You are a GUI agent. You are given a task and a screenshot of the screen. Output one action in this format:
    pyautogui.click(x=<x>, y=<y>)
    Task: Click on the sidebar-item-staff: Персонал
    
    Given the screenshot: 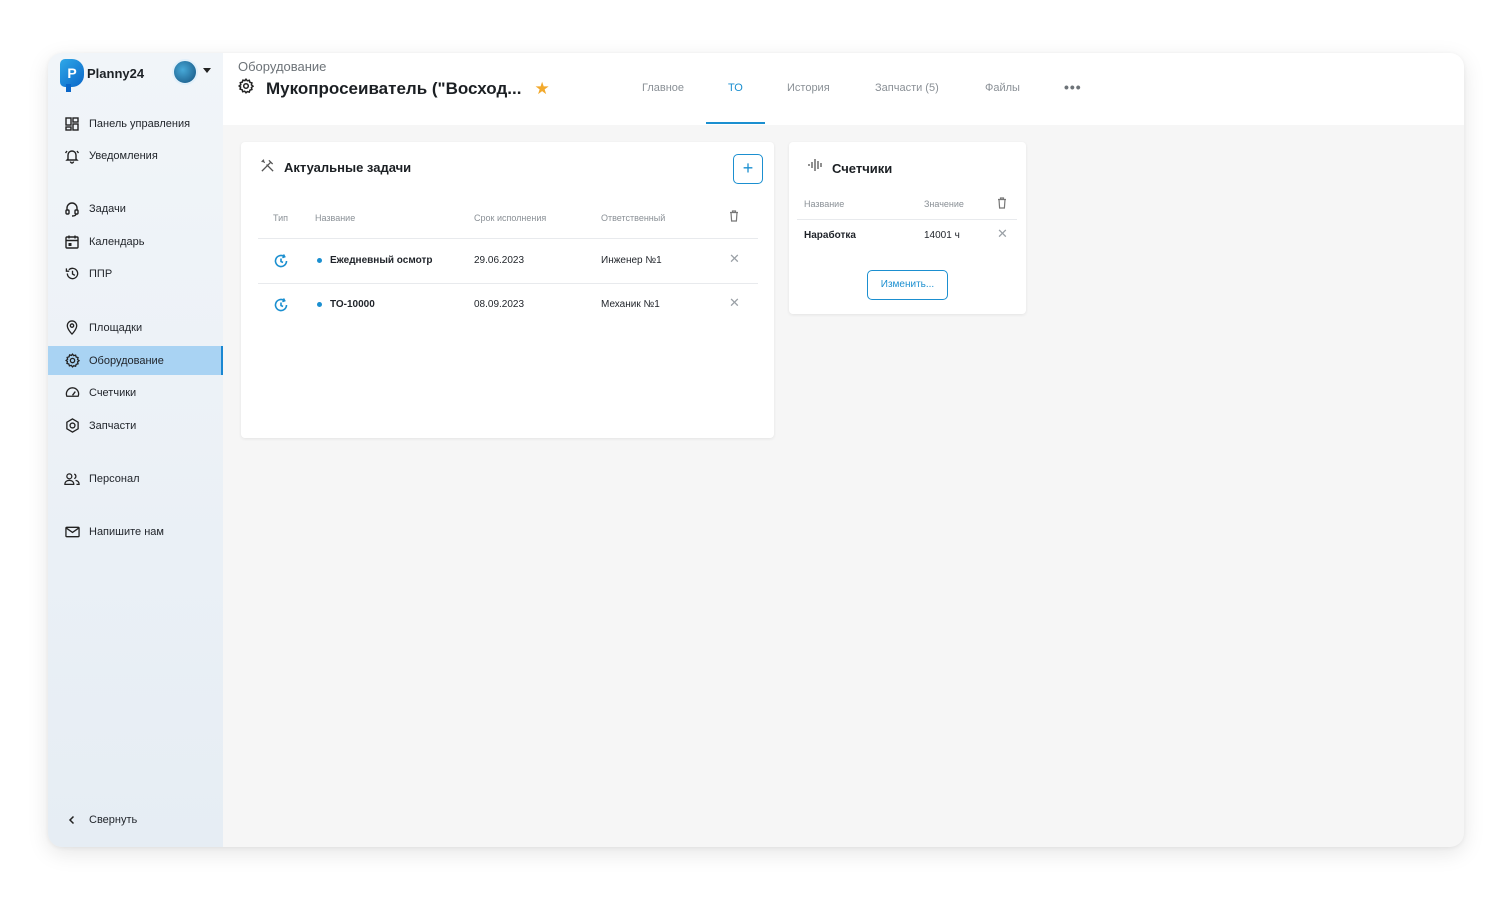 What is the action you would take?
    pyautogui.click(x=135, y=478)
    